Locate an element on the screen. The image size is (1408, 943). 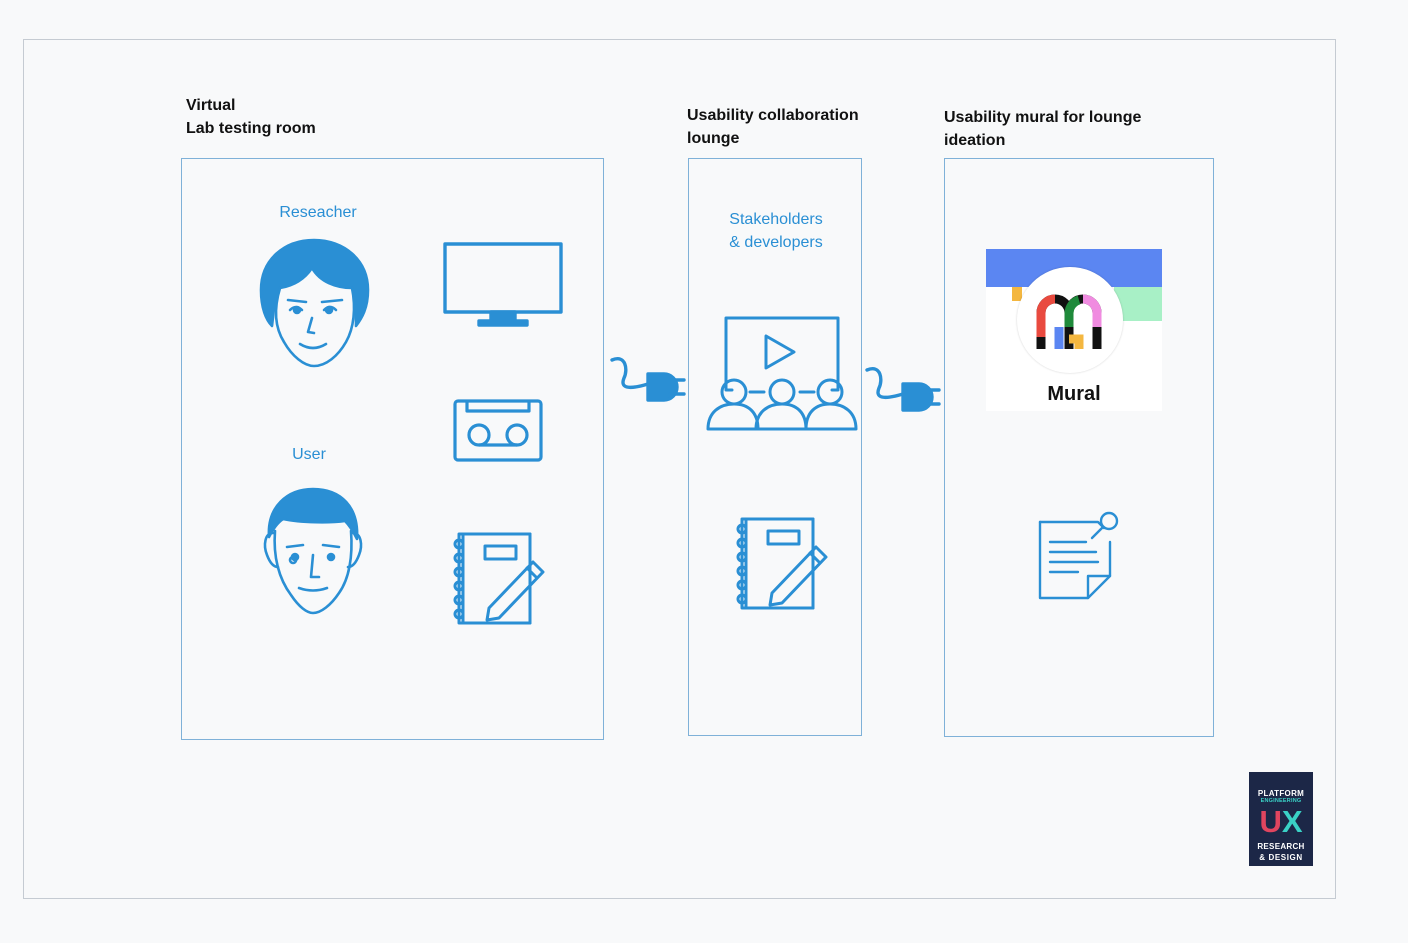
monitor-icon is located at coordinates (503, 284).